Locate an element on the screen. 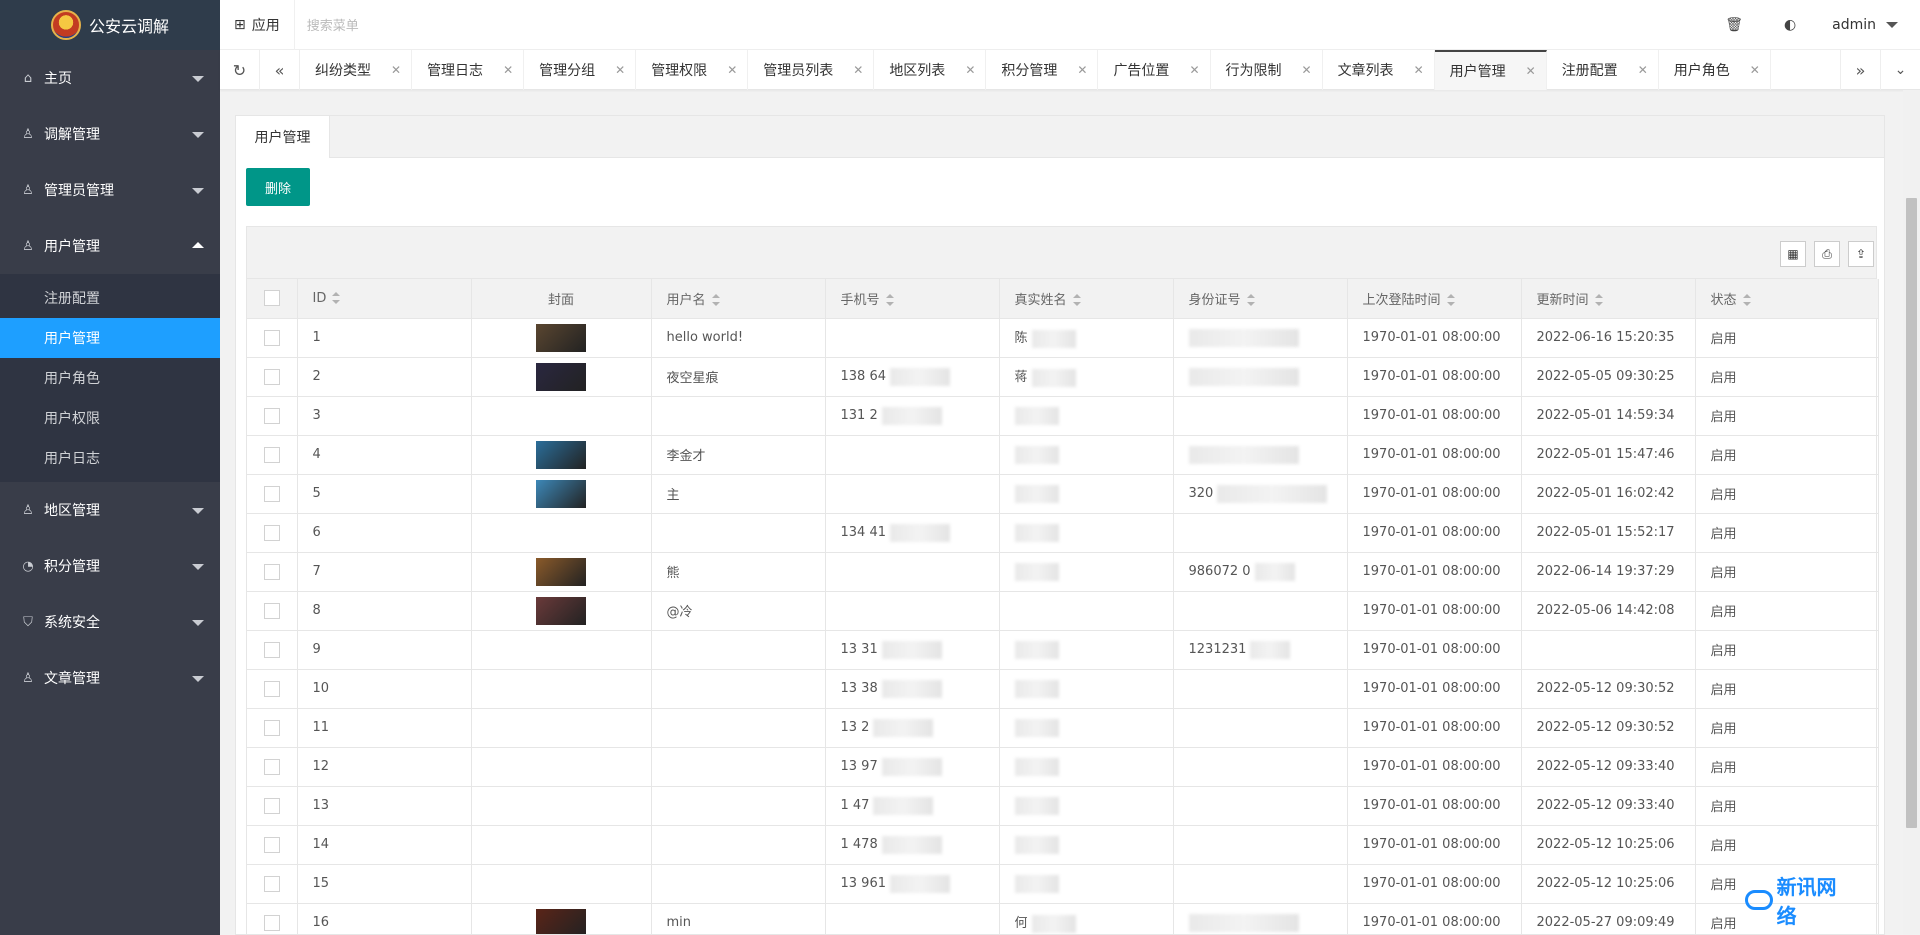 This screenshot has height=935, width=1920. column-header-5: 身份证号 is located at coordinates (1260, 299).